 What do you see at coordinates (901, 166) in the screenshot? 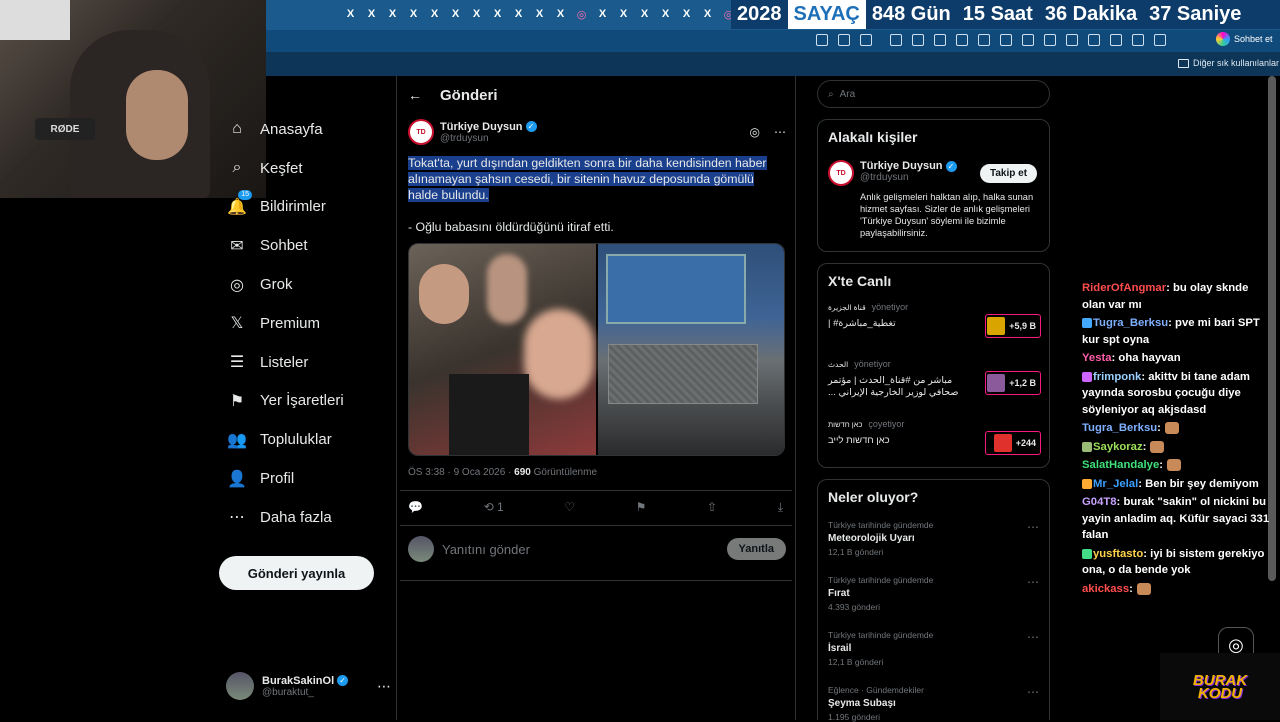
I see `related-name: Türkiye Duysun` at bounding box center [901, 166].